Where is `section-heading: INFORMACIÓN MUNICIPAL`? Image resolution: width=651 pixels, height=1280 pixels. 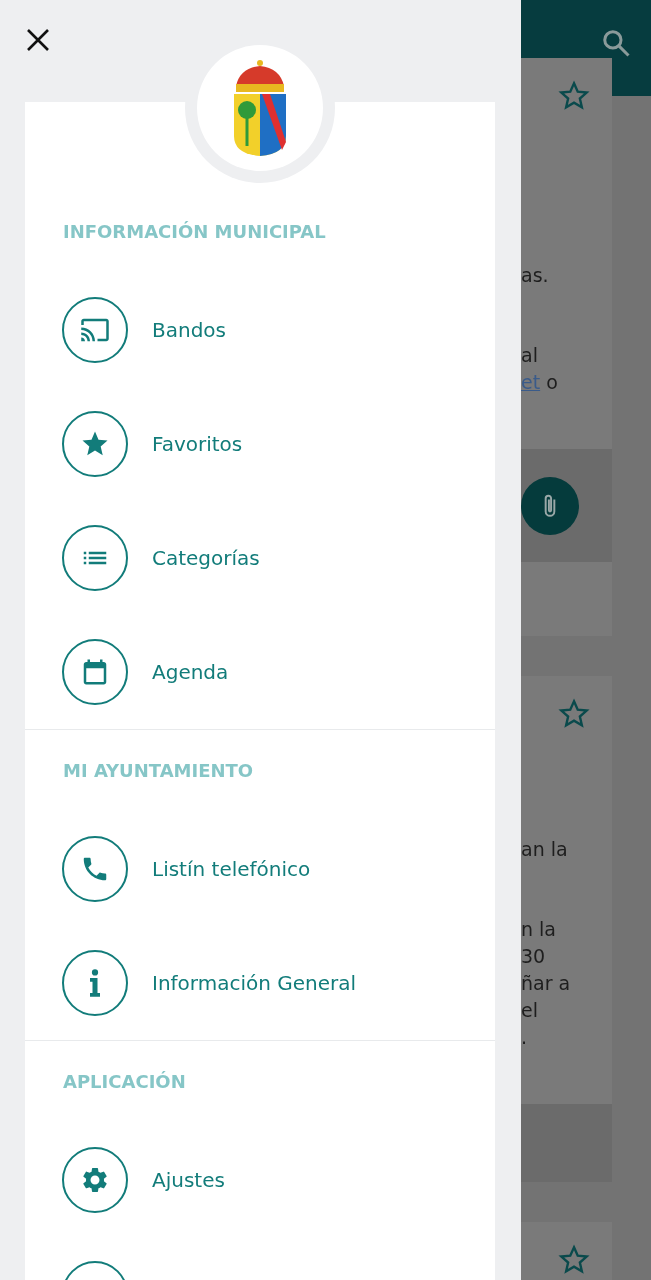 section-heading: INFORMACIÓN MUNICIPAL is located at coordinates (194, 232).